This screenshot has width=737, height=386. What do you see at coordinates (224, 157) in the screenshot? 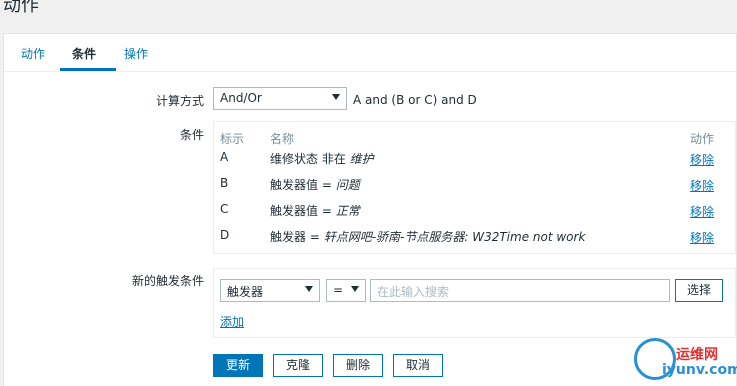
I see `condition-tag: A` at bounding box center [224, 157].